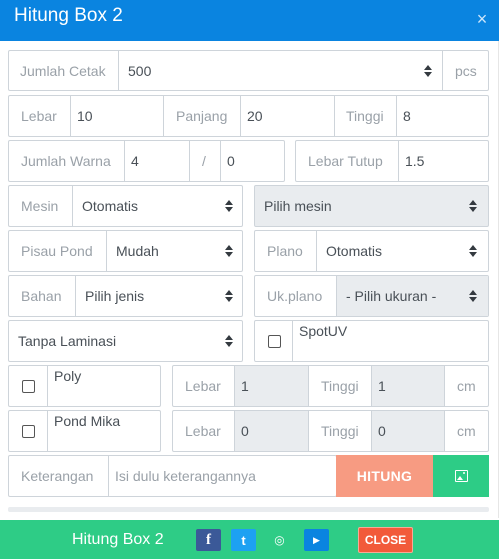  I want to click on plano-group: Plano Otomatis, so click(371, 251).